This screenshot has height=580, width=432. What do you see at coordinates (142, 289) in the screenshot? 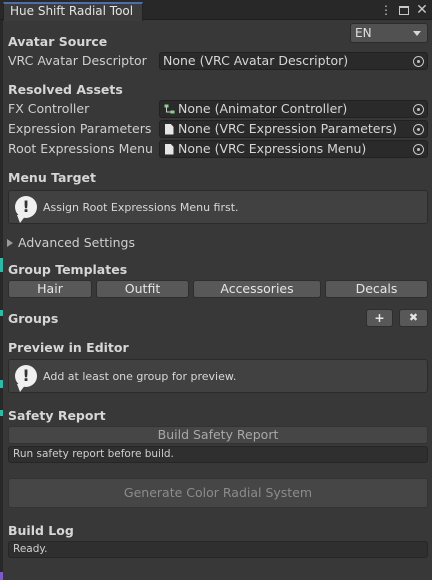
I see `template-outfit-button: Outfit` at bounding box center [142, 289].